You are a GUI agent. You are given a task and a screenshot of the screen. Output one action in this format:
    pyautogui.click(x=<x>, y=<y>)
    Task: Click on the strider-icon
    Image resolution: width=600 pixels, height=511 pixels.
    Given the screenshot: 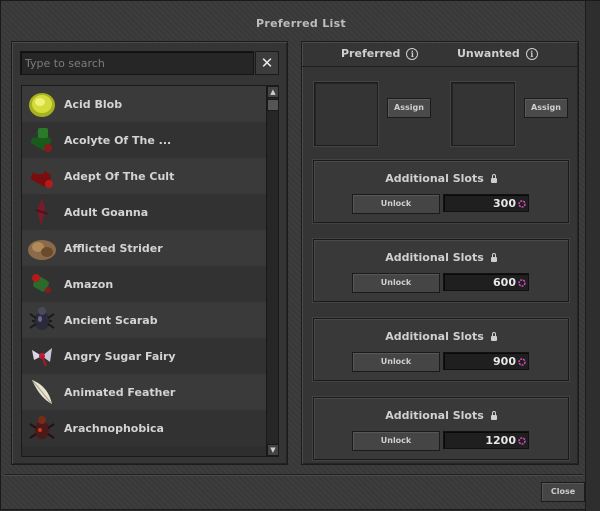 What is the action you would take?
    pyautogui.click(x=42, y=248)
    